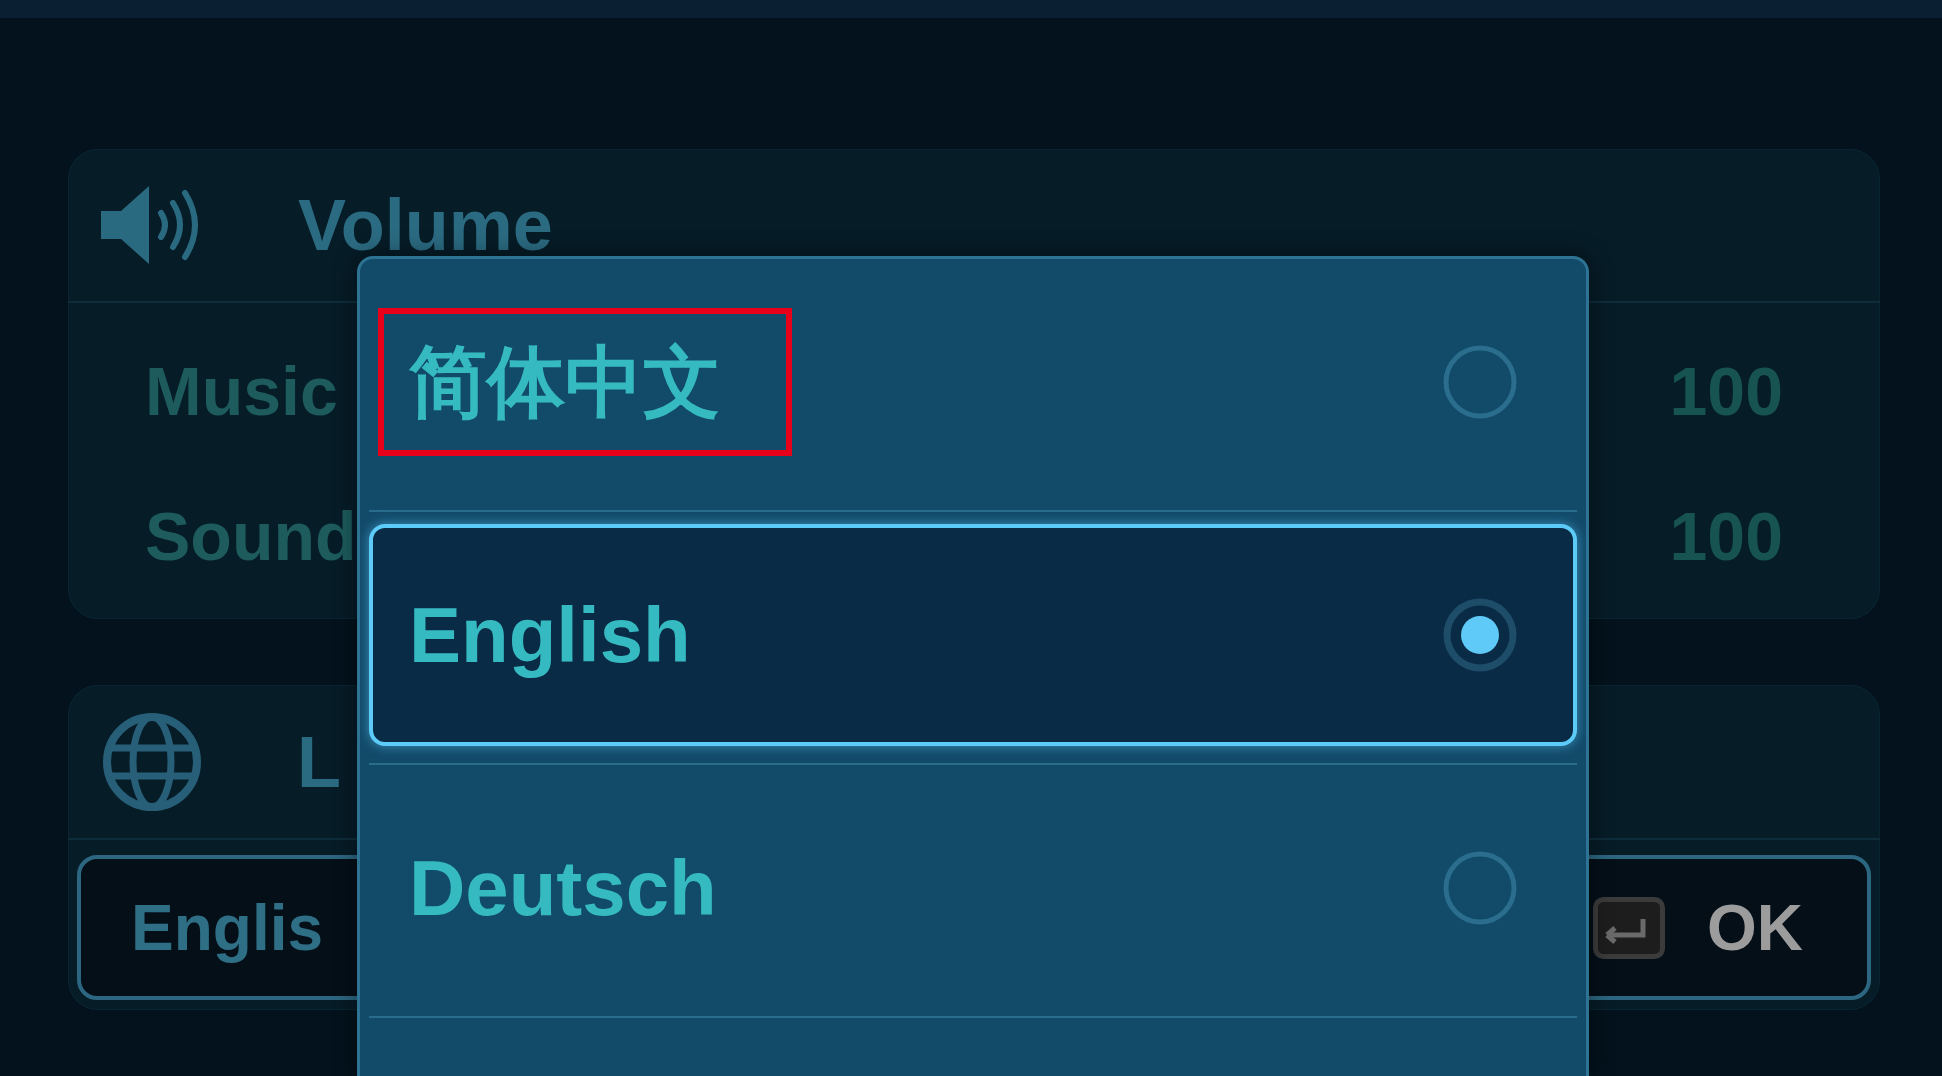  Describe the element at coordinates (425, 225) in the screenshot. I see `panel-title: Volume` at that location.